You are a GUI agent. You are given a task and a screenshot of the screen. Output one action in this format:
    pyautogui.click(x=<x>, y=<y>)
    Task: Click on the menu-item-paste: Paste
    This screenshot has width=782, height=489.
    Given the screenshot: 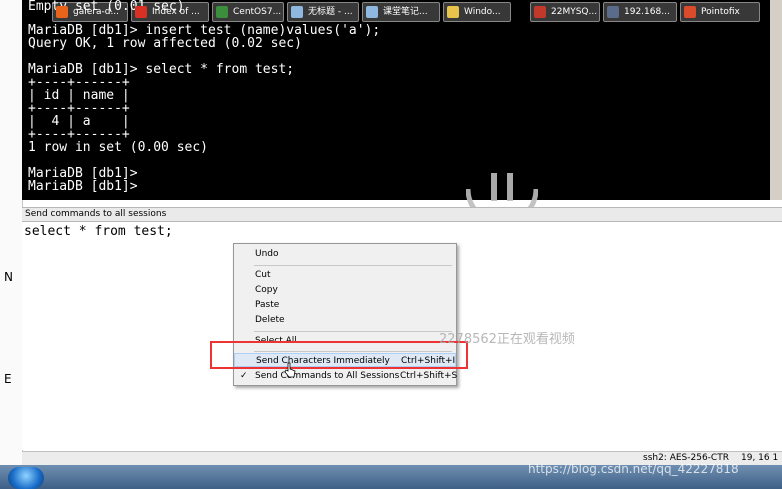 What is the action you would take?
    pyautogui.click(x=345, y=305)
    